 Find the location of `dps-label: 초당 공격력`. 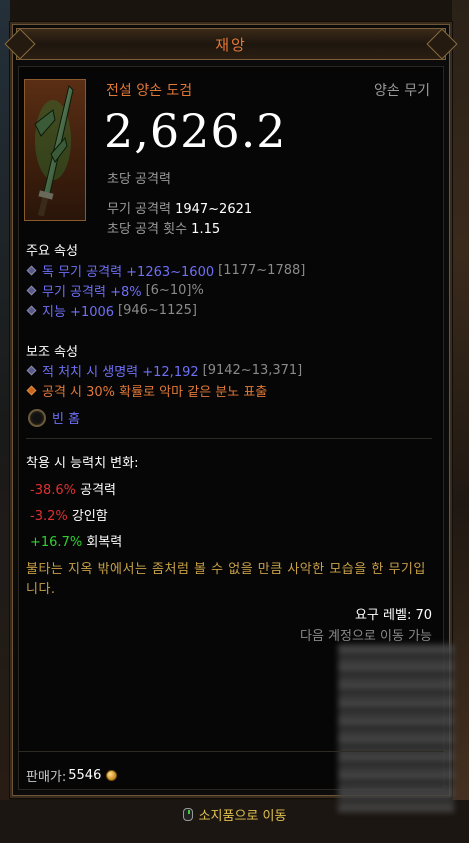

dps-label: 초당 공격력 is located at coordinates (139, 179).